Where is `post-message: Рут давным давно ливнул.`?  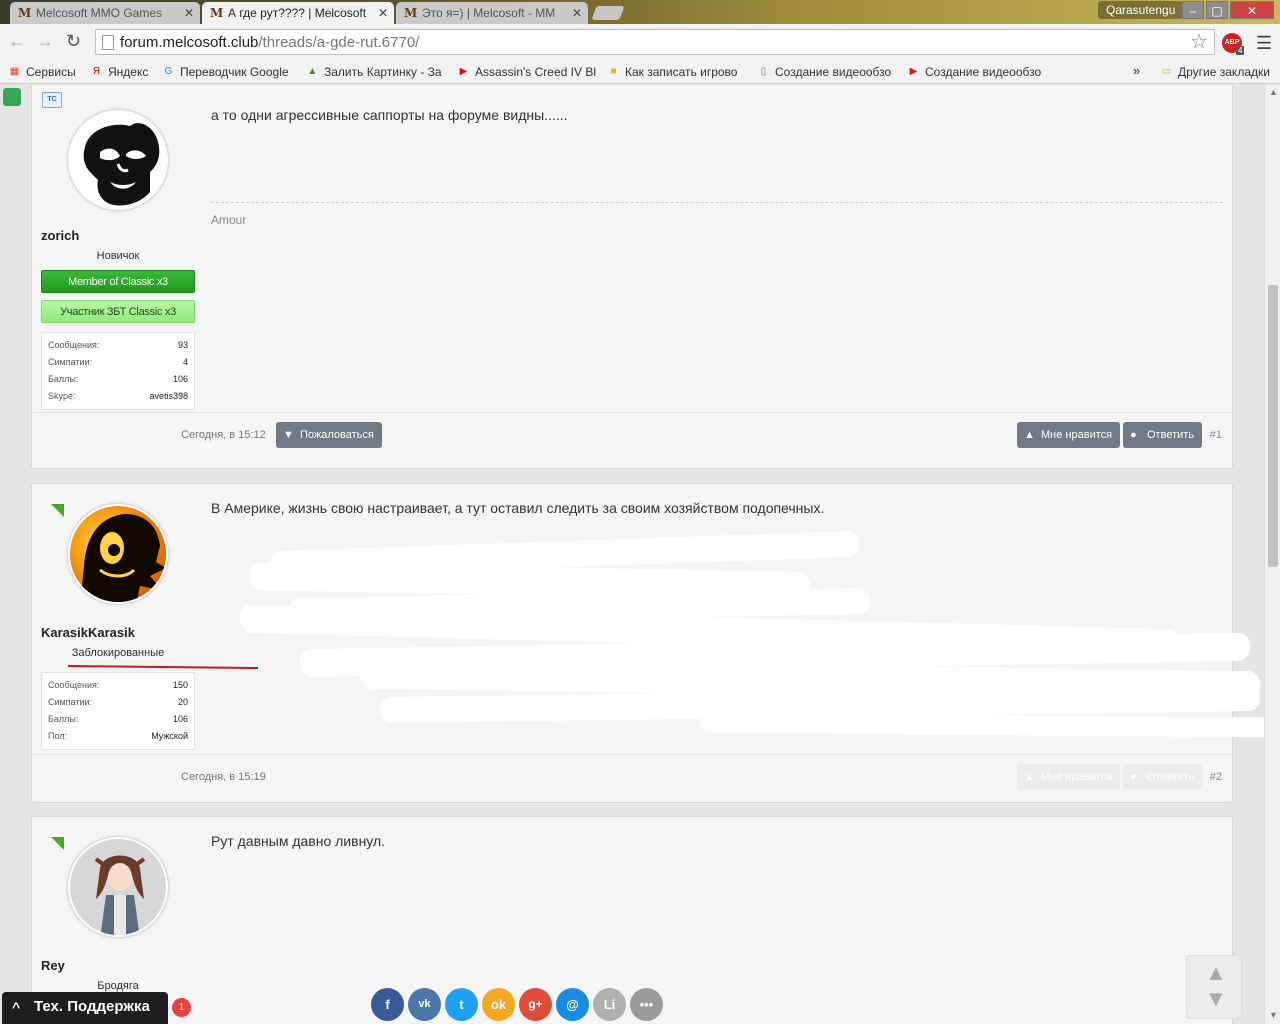 post-message: Рут давным давно ливнул. is located at coordinates (298, 841).